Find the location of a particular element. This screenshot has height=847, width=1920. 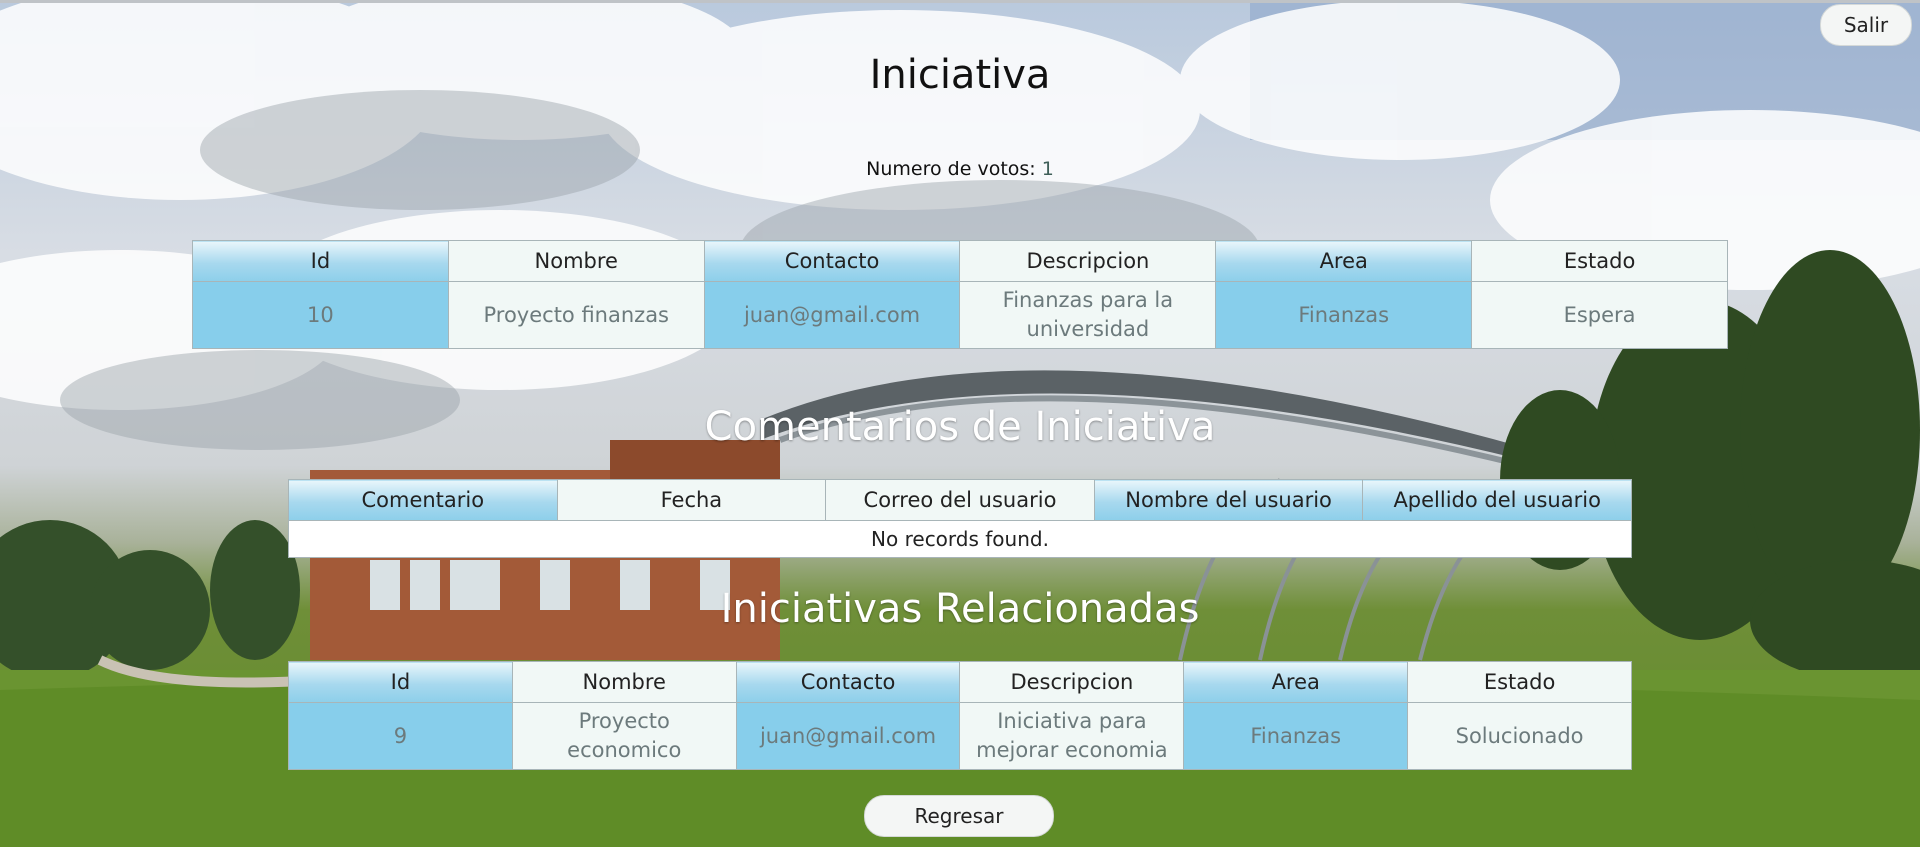

back-button: Regresar is located at coordinates (959, 816).